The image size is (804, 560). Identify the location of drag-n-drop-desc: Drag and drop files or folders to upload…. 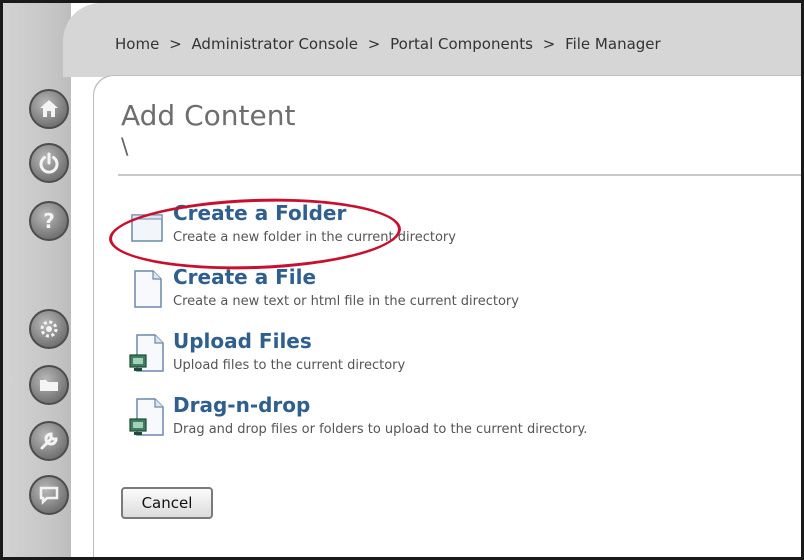
(380, 429).